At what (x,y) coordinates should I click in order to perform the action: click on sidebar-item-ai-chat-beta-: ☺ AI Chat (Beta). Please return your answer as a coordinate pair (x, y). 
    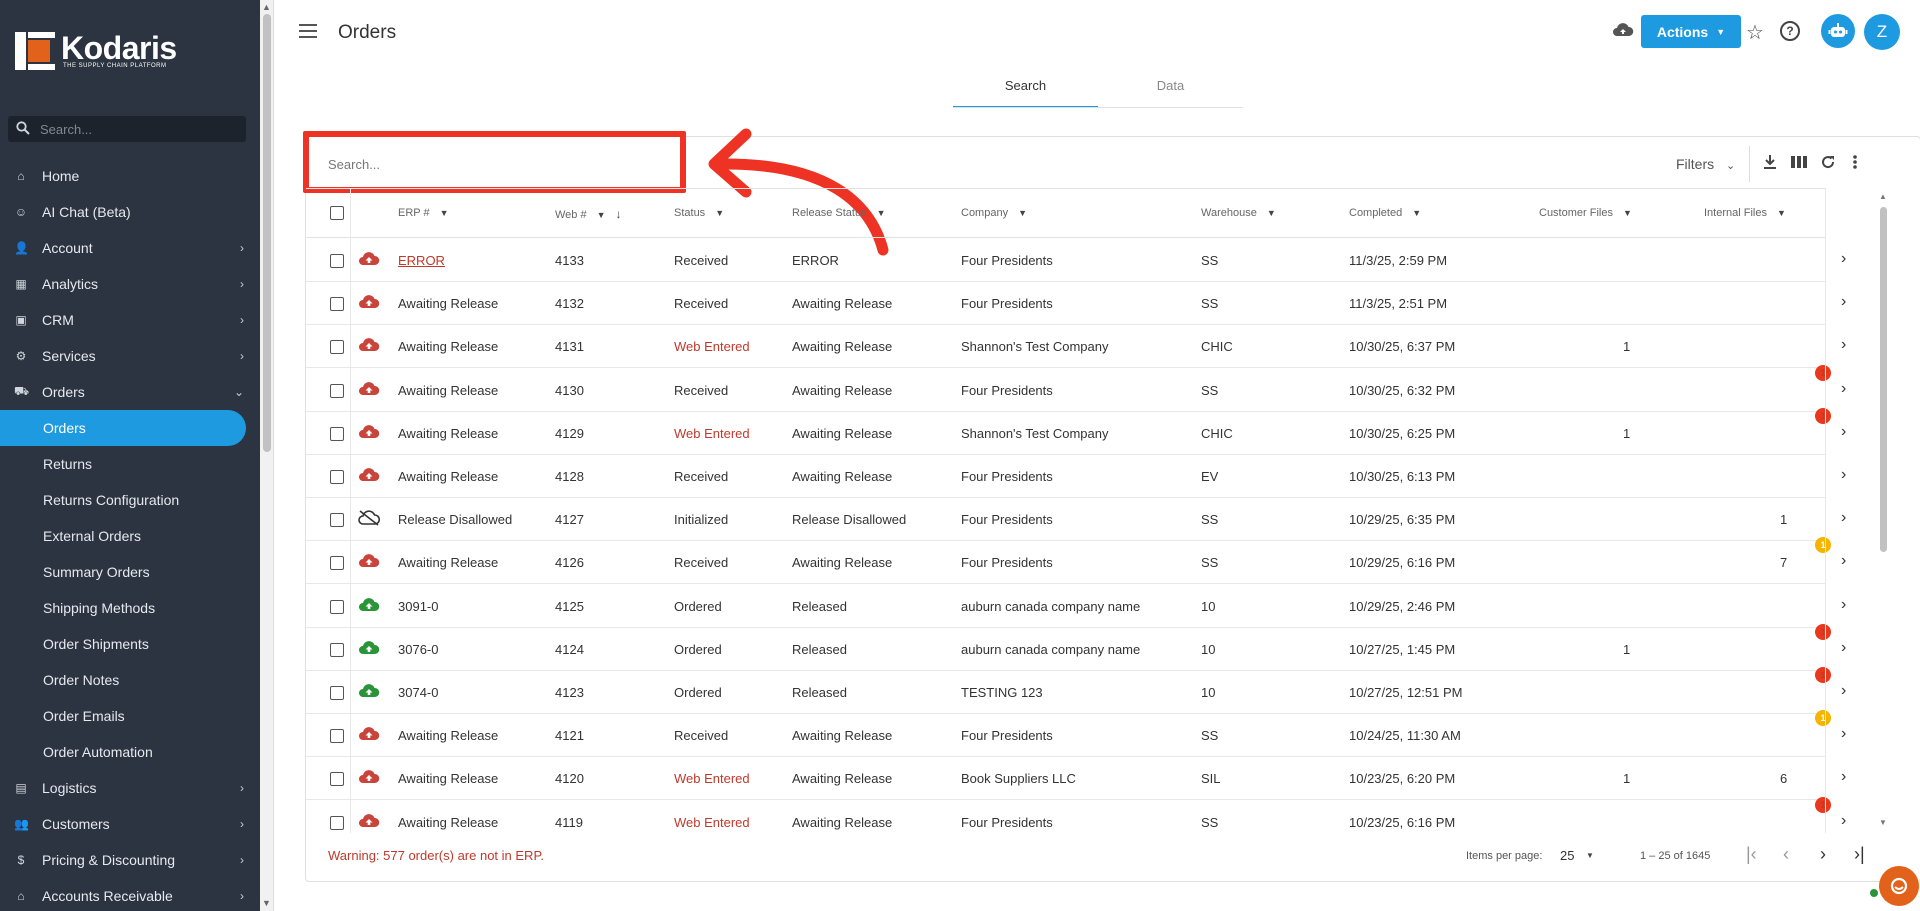
    Looking at the image, I should click on (130, 212).